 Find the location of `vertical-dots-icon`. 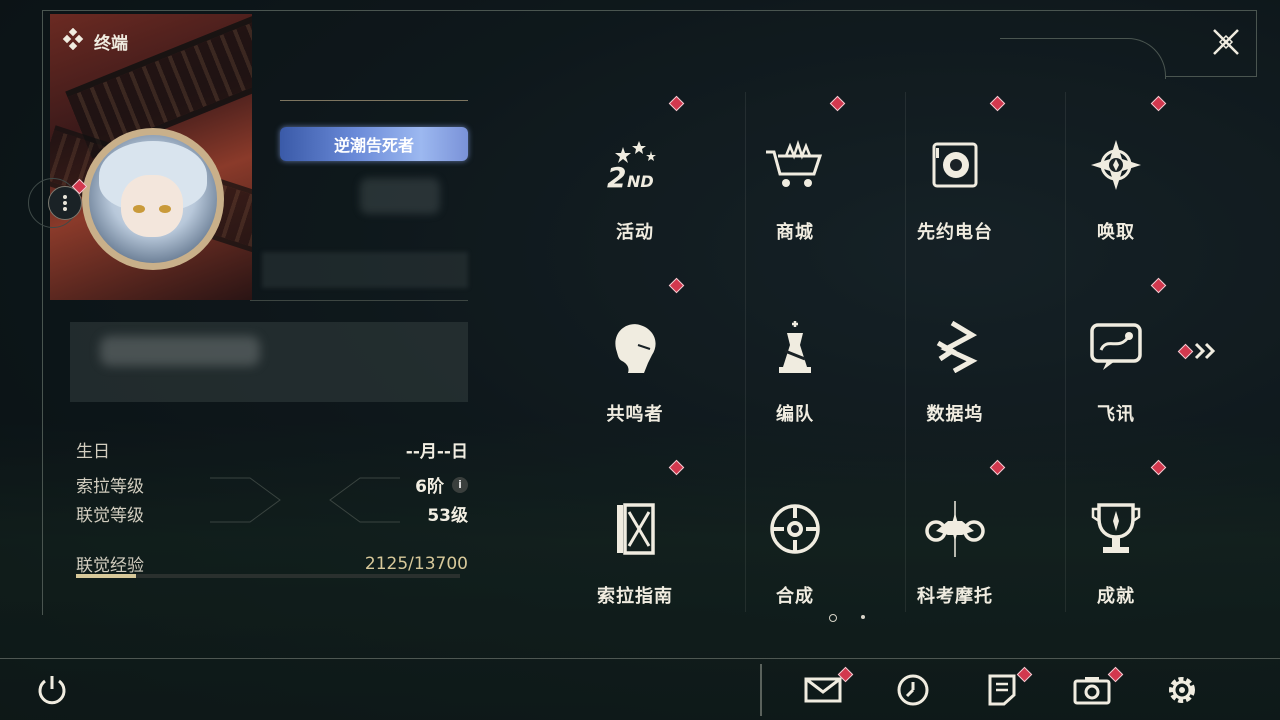

vertical-dots-icon is located at coordinates (65, 203).